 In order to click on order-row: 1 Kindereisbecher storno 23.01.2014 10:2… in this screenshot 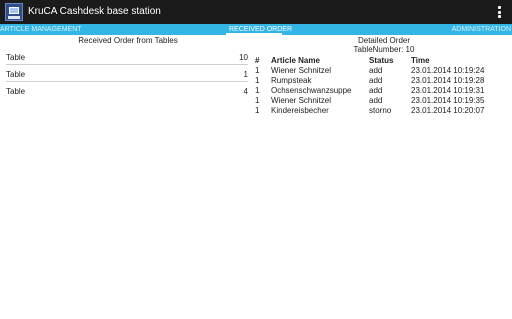, I will do `click(382, 111)`.